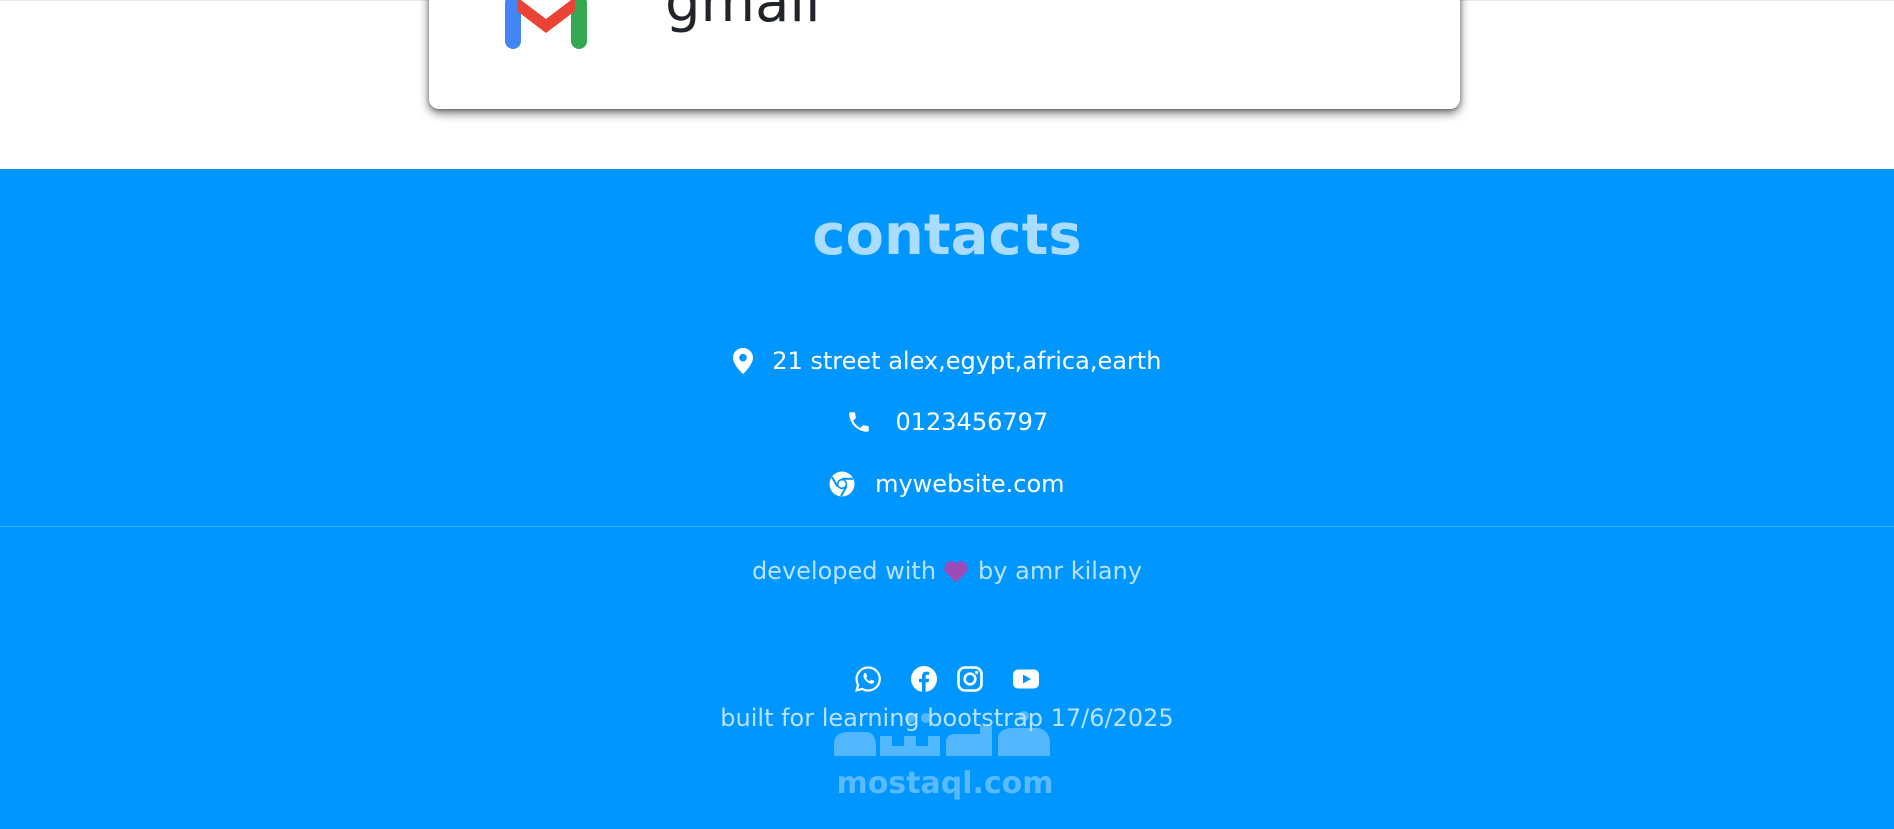 The width and height of the screenshot is (1894, 829). Describe the element at coordinates (947, 526) in the screenshot. I see `footer-divider` at that location.